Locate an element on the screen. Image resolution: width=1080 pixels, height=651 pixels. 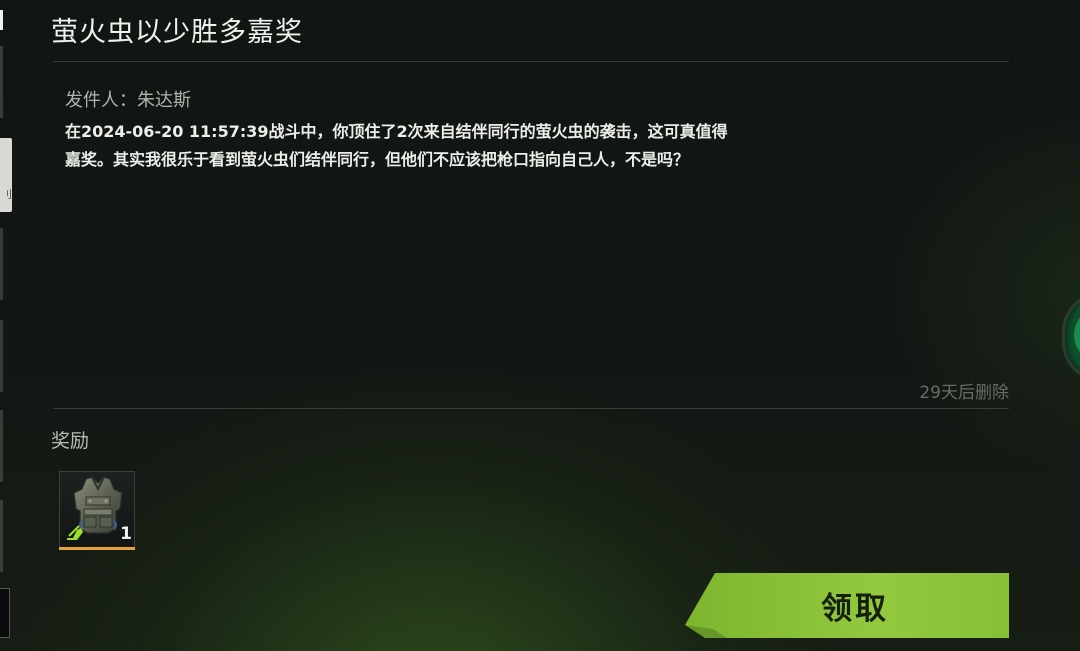
reward-divider is located at coordinates (531, 408).